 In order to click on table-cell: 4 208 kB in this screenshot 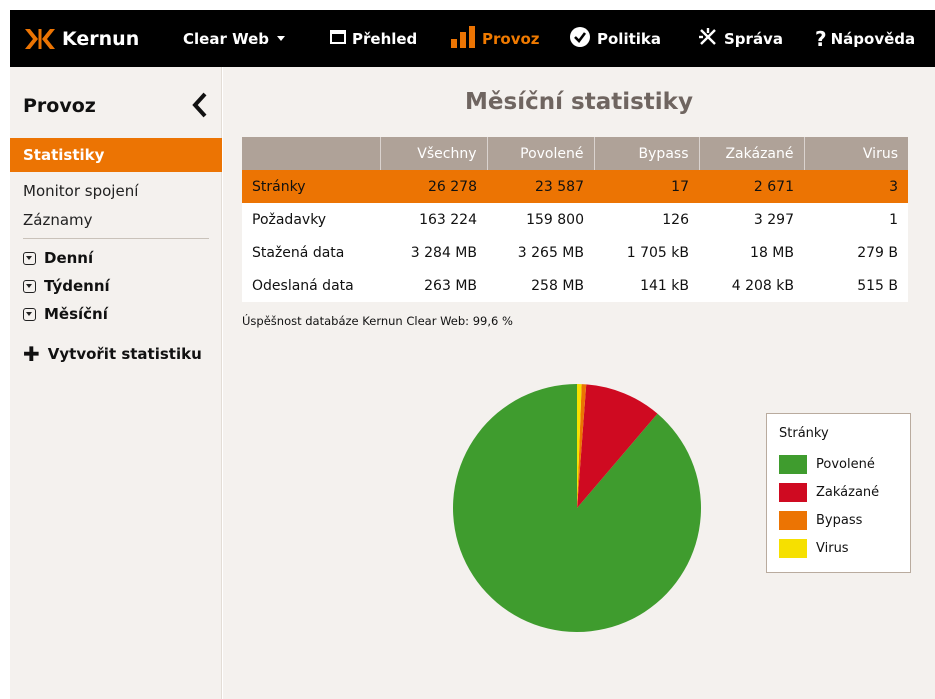, I will do `click(751, 285)`.